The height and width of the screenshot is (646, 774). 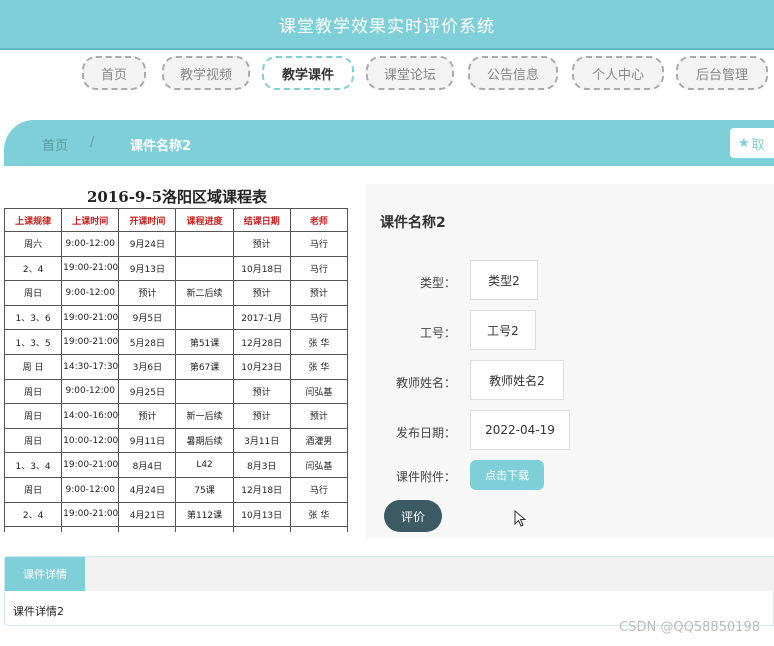 I want to click on schedule-cell: 12月18日, so click(x=261, y=489).